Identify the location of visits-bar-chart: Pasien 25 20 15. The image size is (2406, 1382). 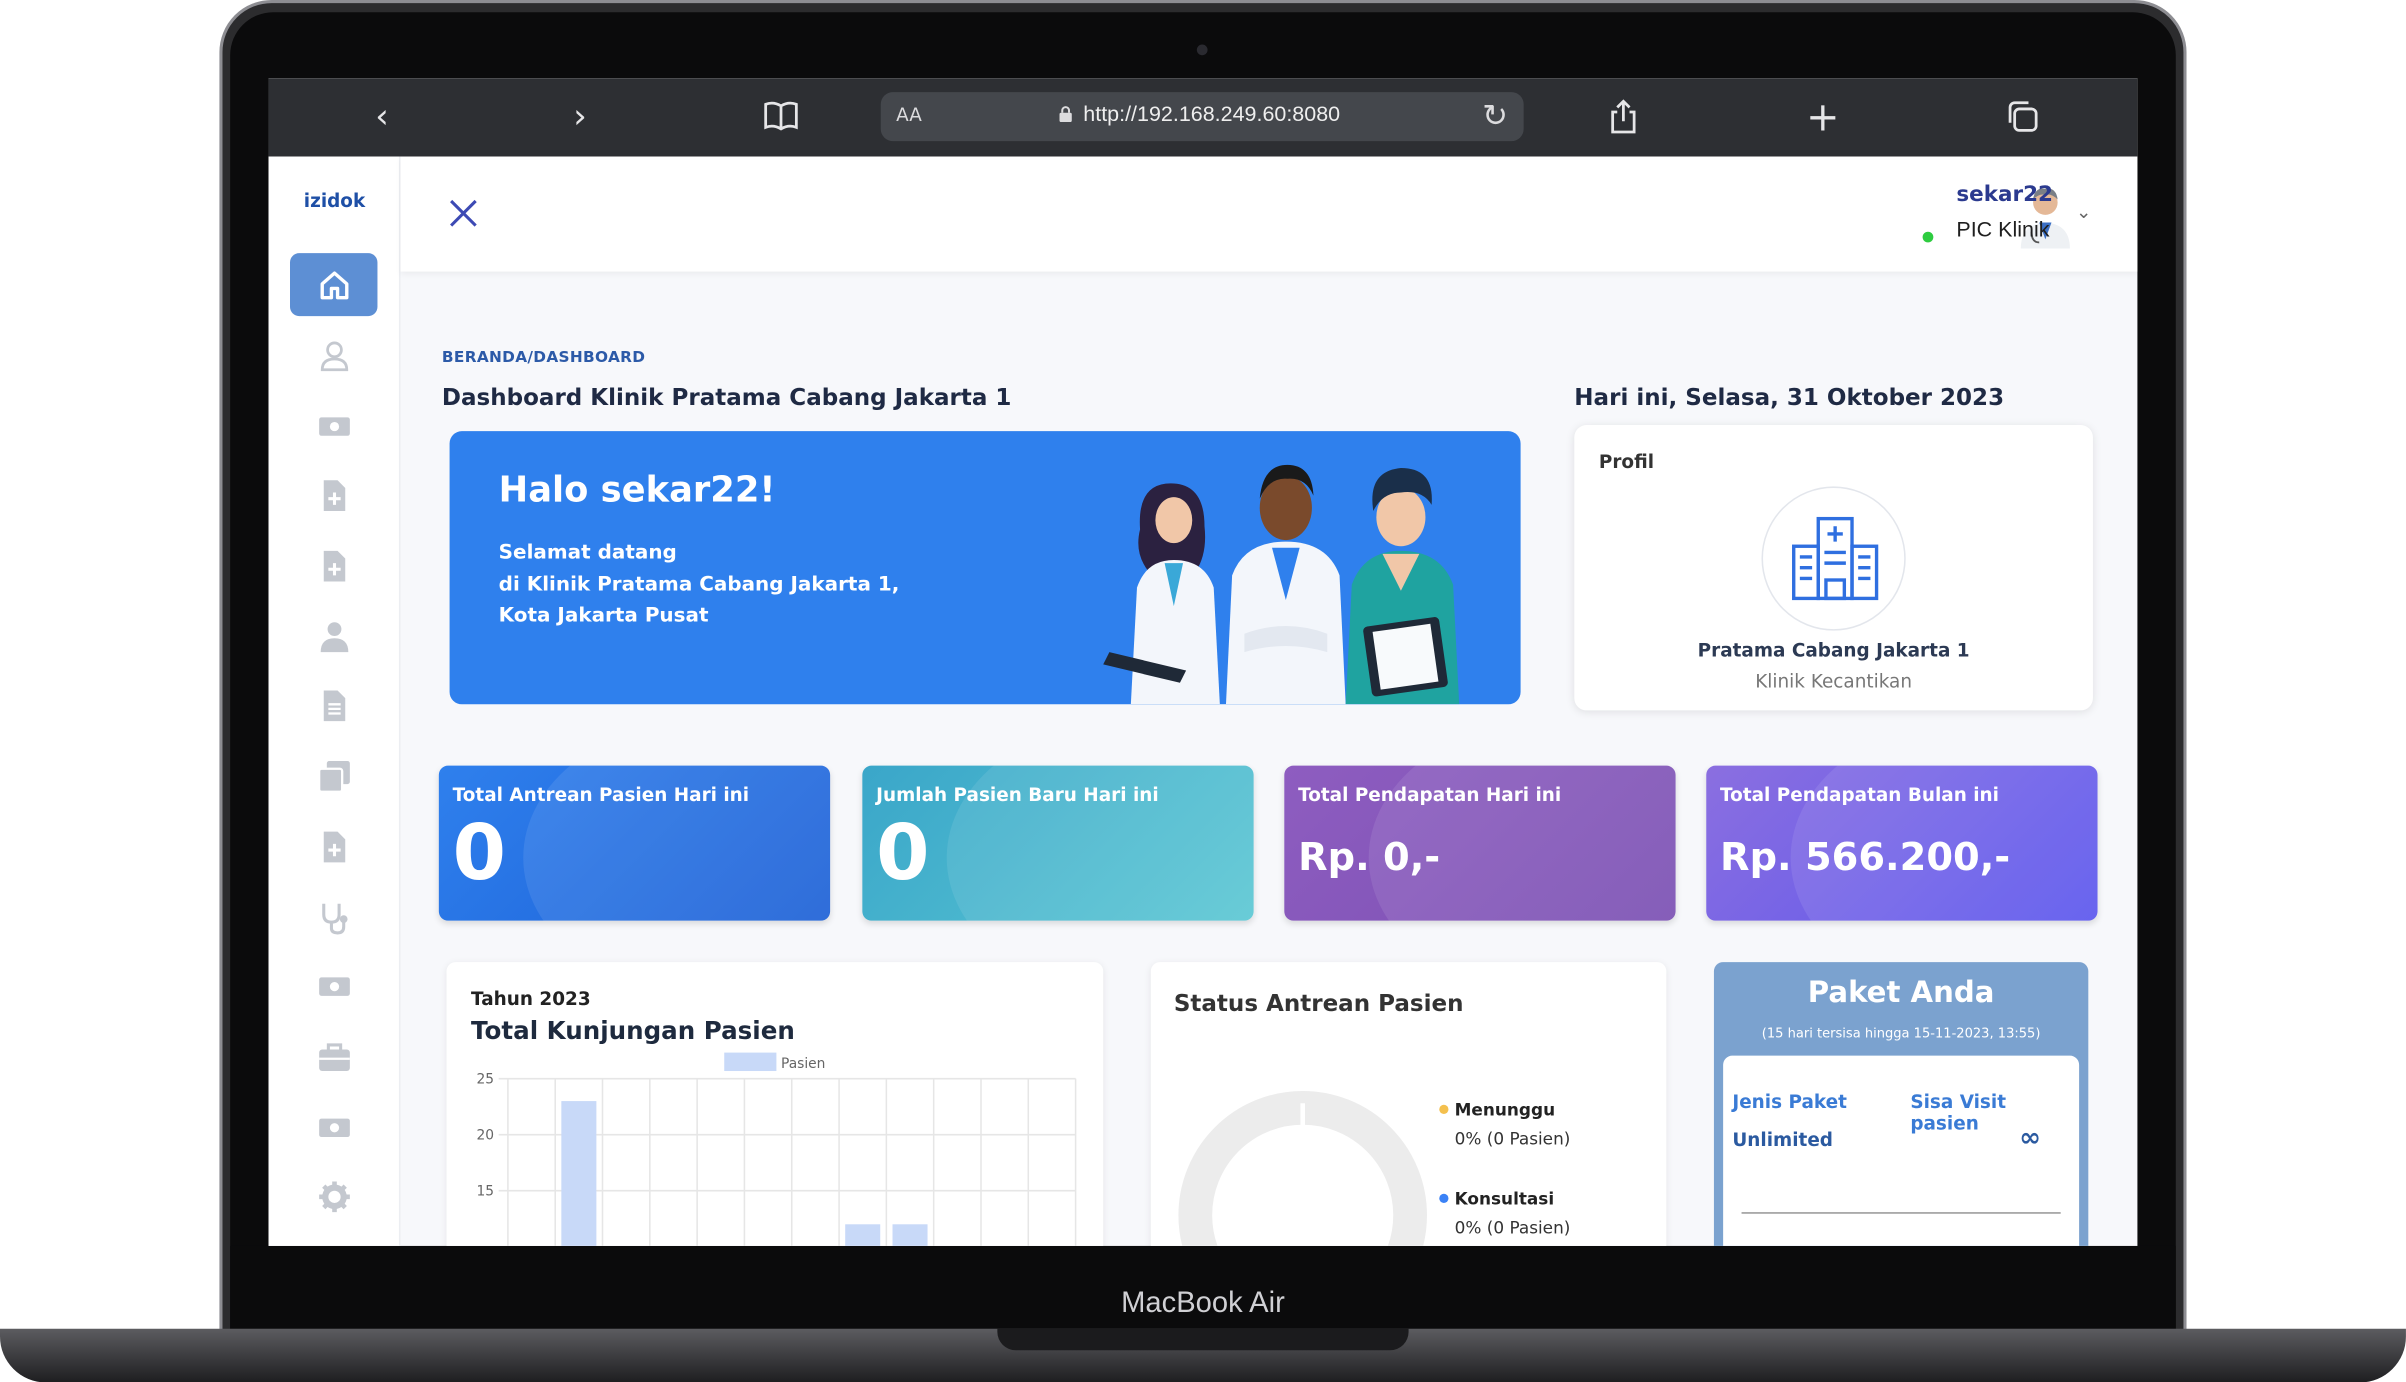
(777, 1149).